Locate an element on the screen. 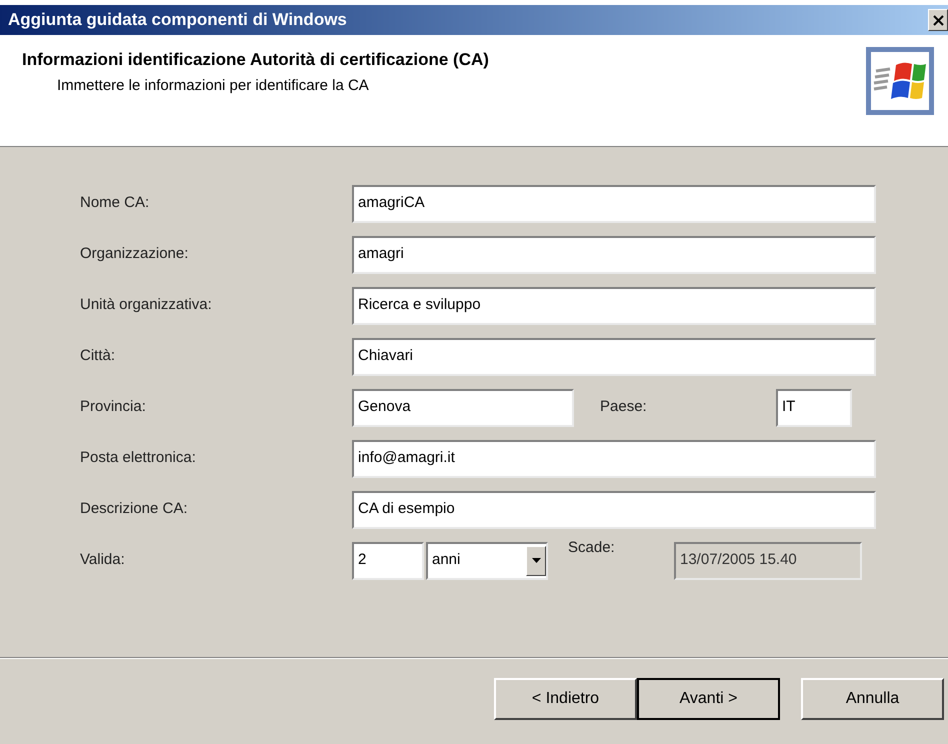 The height and width of the screenshot is (744, 948). field-label: Posta elettronica: is located at coordinates (138, 458).